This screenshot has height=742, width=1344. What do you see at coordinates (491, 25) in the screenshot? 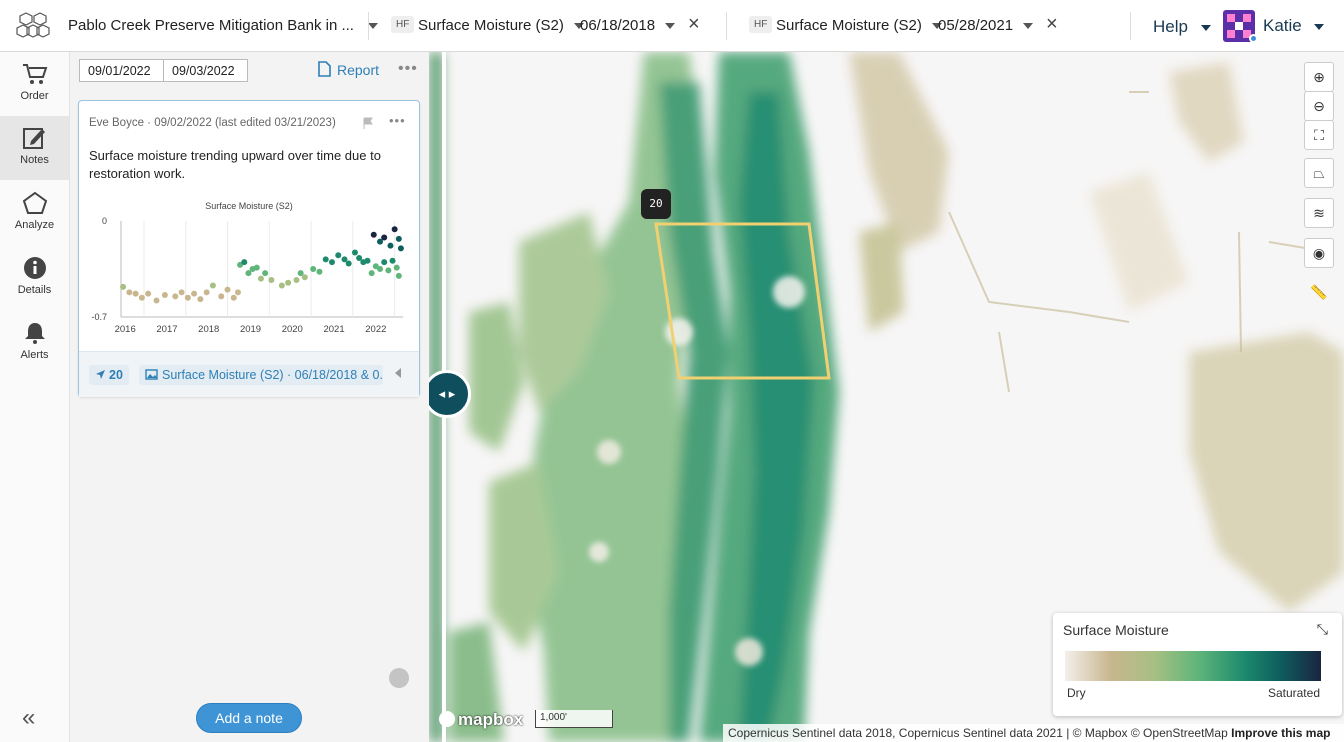
I see `left-layer-name: Surface Moisture (S2)` at bounding box center [491, 25].